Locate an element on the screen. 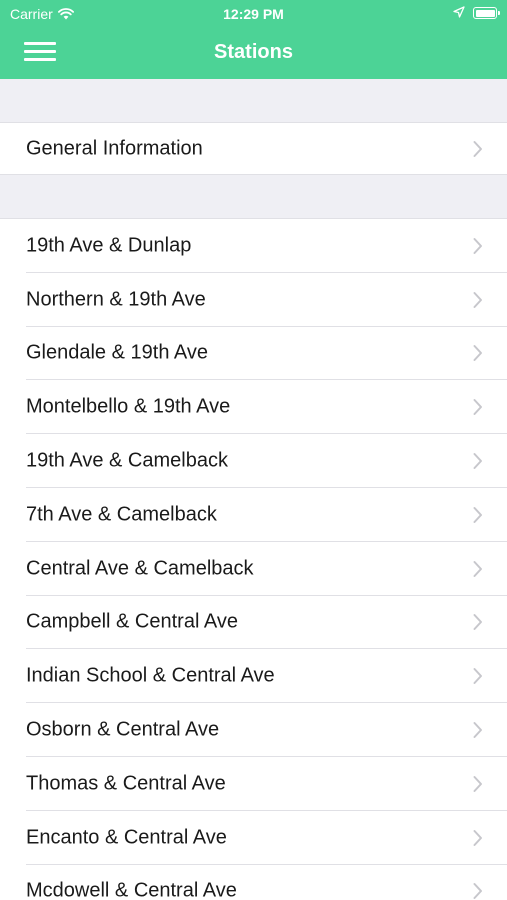 This screenshot has width=507, height=900. station-row: Campbell & Central Ave is located at coordinates (253, 623).